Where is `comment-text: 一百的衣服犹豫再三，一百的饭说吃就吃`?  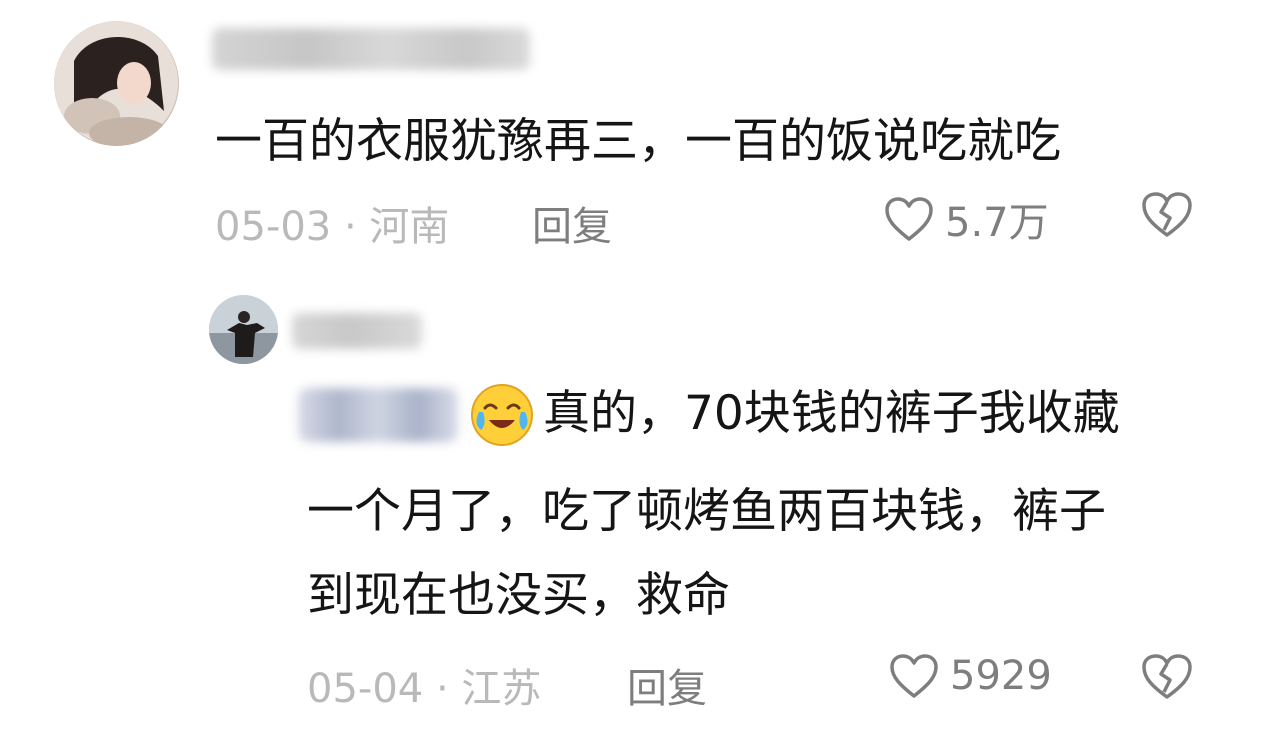
comment-text: 一百的衣服犹豫再三，一百的饭说吃就吃 is located at coordinates (638, 141).